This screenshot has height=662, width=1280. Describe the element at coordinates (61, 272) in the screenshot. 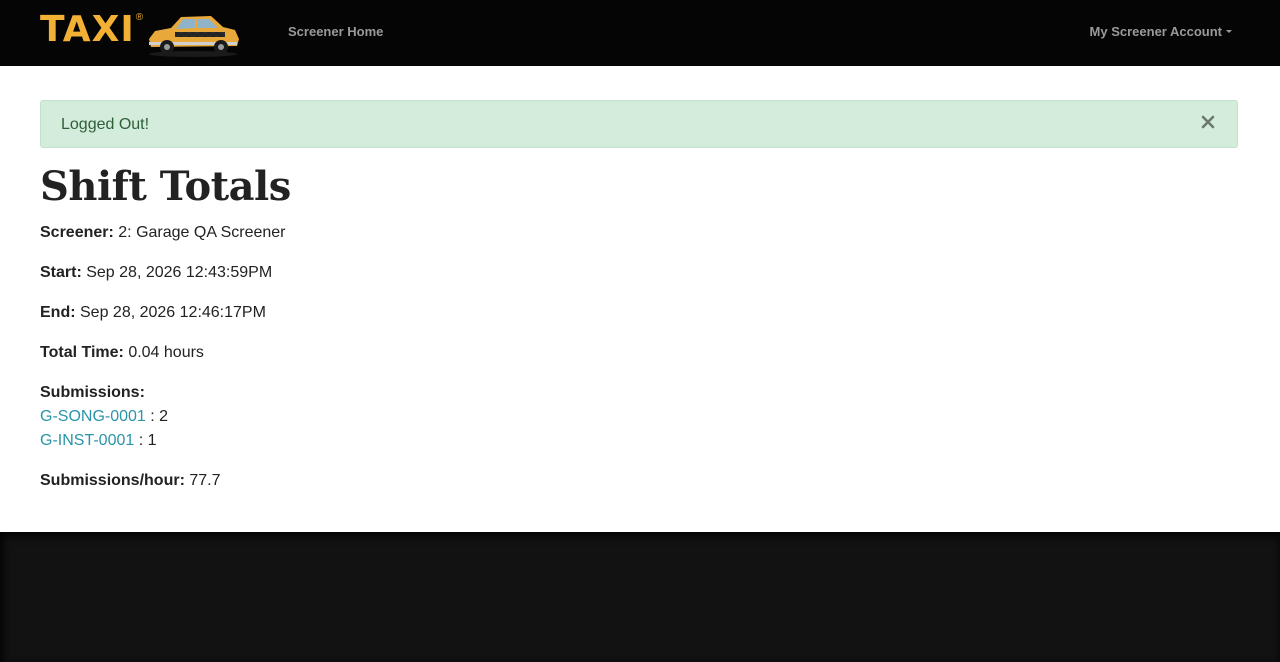

I see `start-label: Start:` at that location.